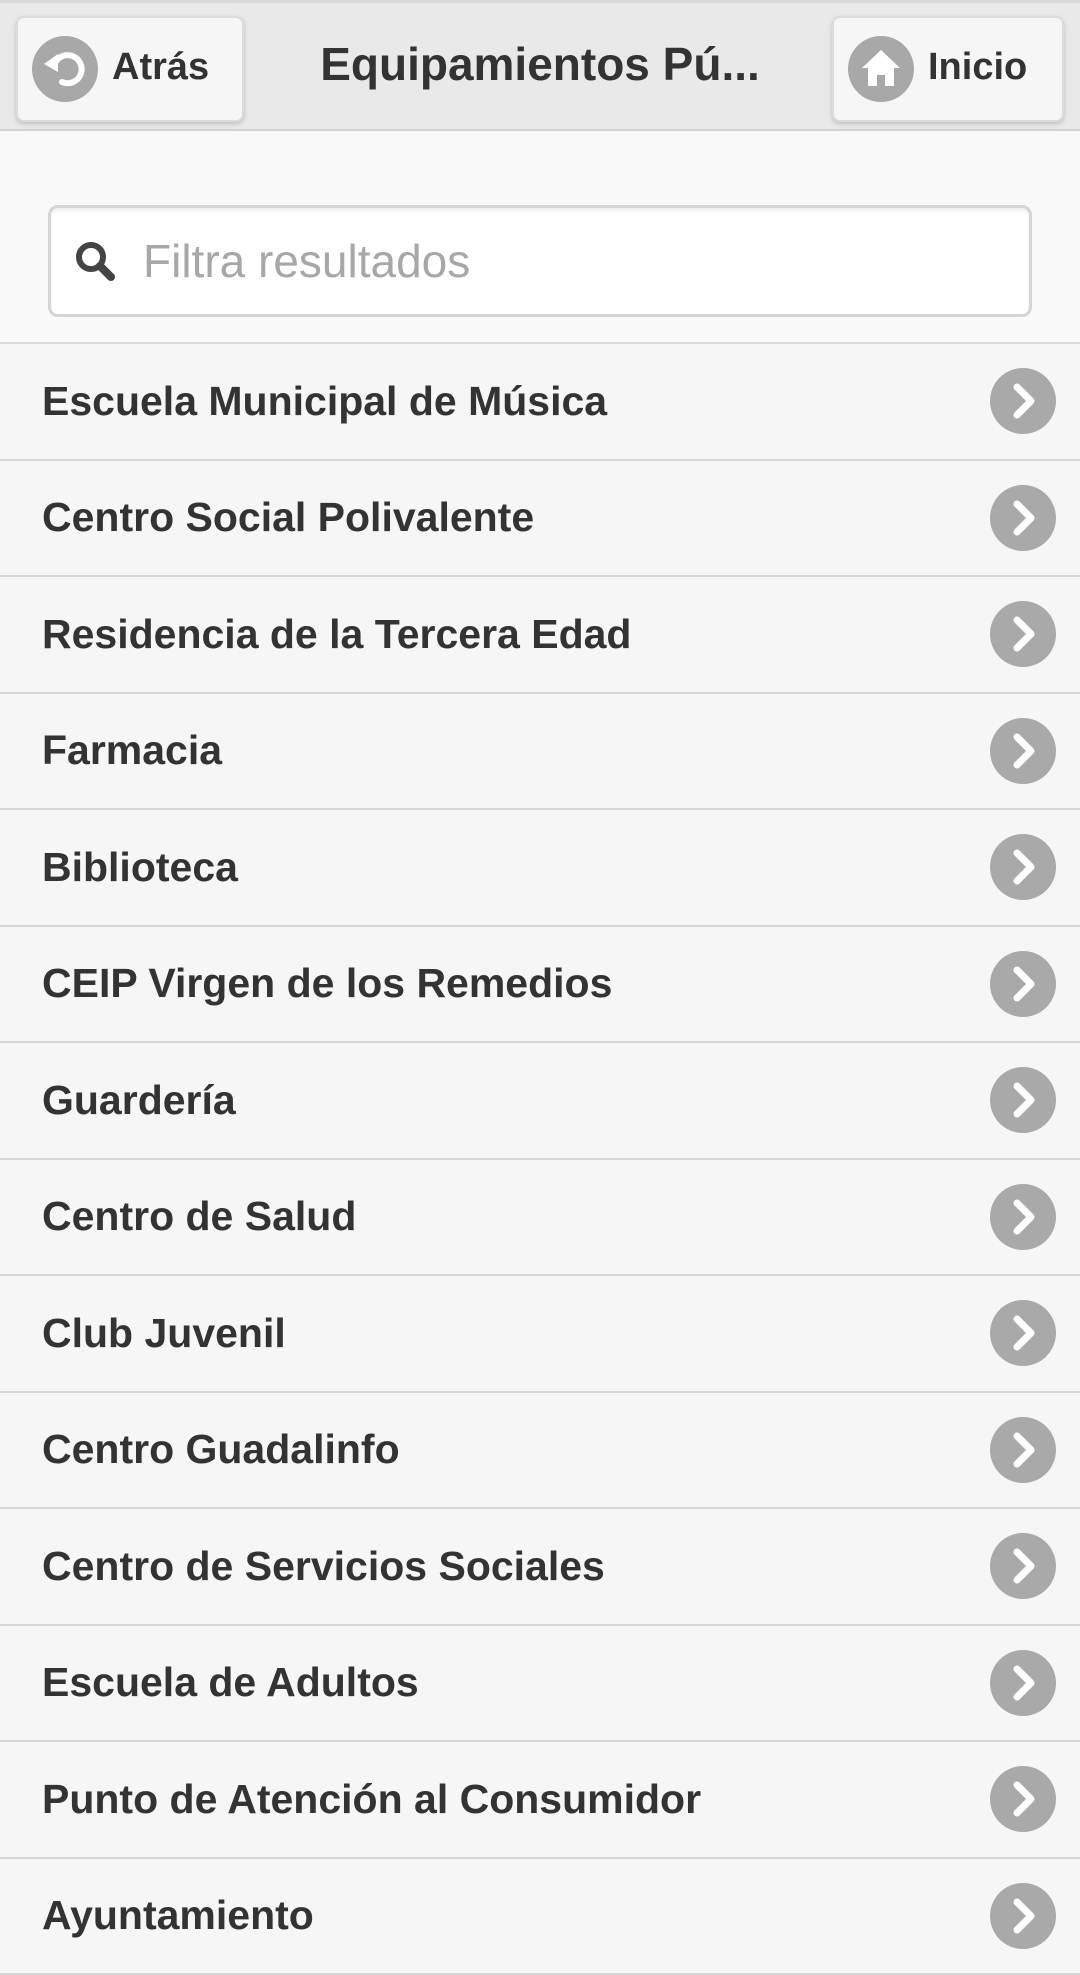  I want to click on list-item: Centro Social Polivalente, so click(540, 519).